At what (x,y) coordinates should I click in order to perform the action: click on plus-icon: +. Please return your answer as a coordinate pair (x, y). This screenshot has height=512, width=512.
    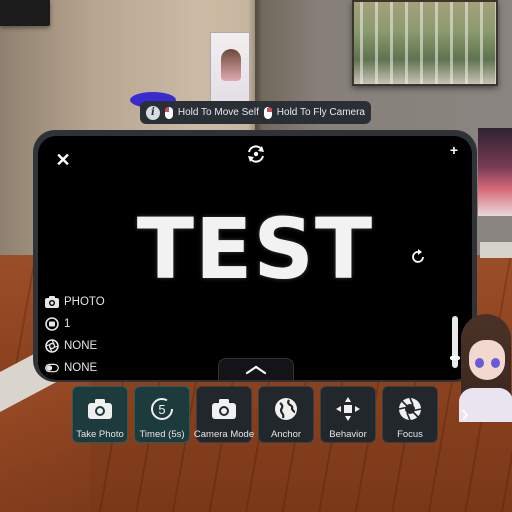
    Looking at the image, I should click on (454, 150).